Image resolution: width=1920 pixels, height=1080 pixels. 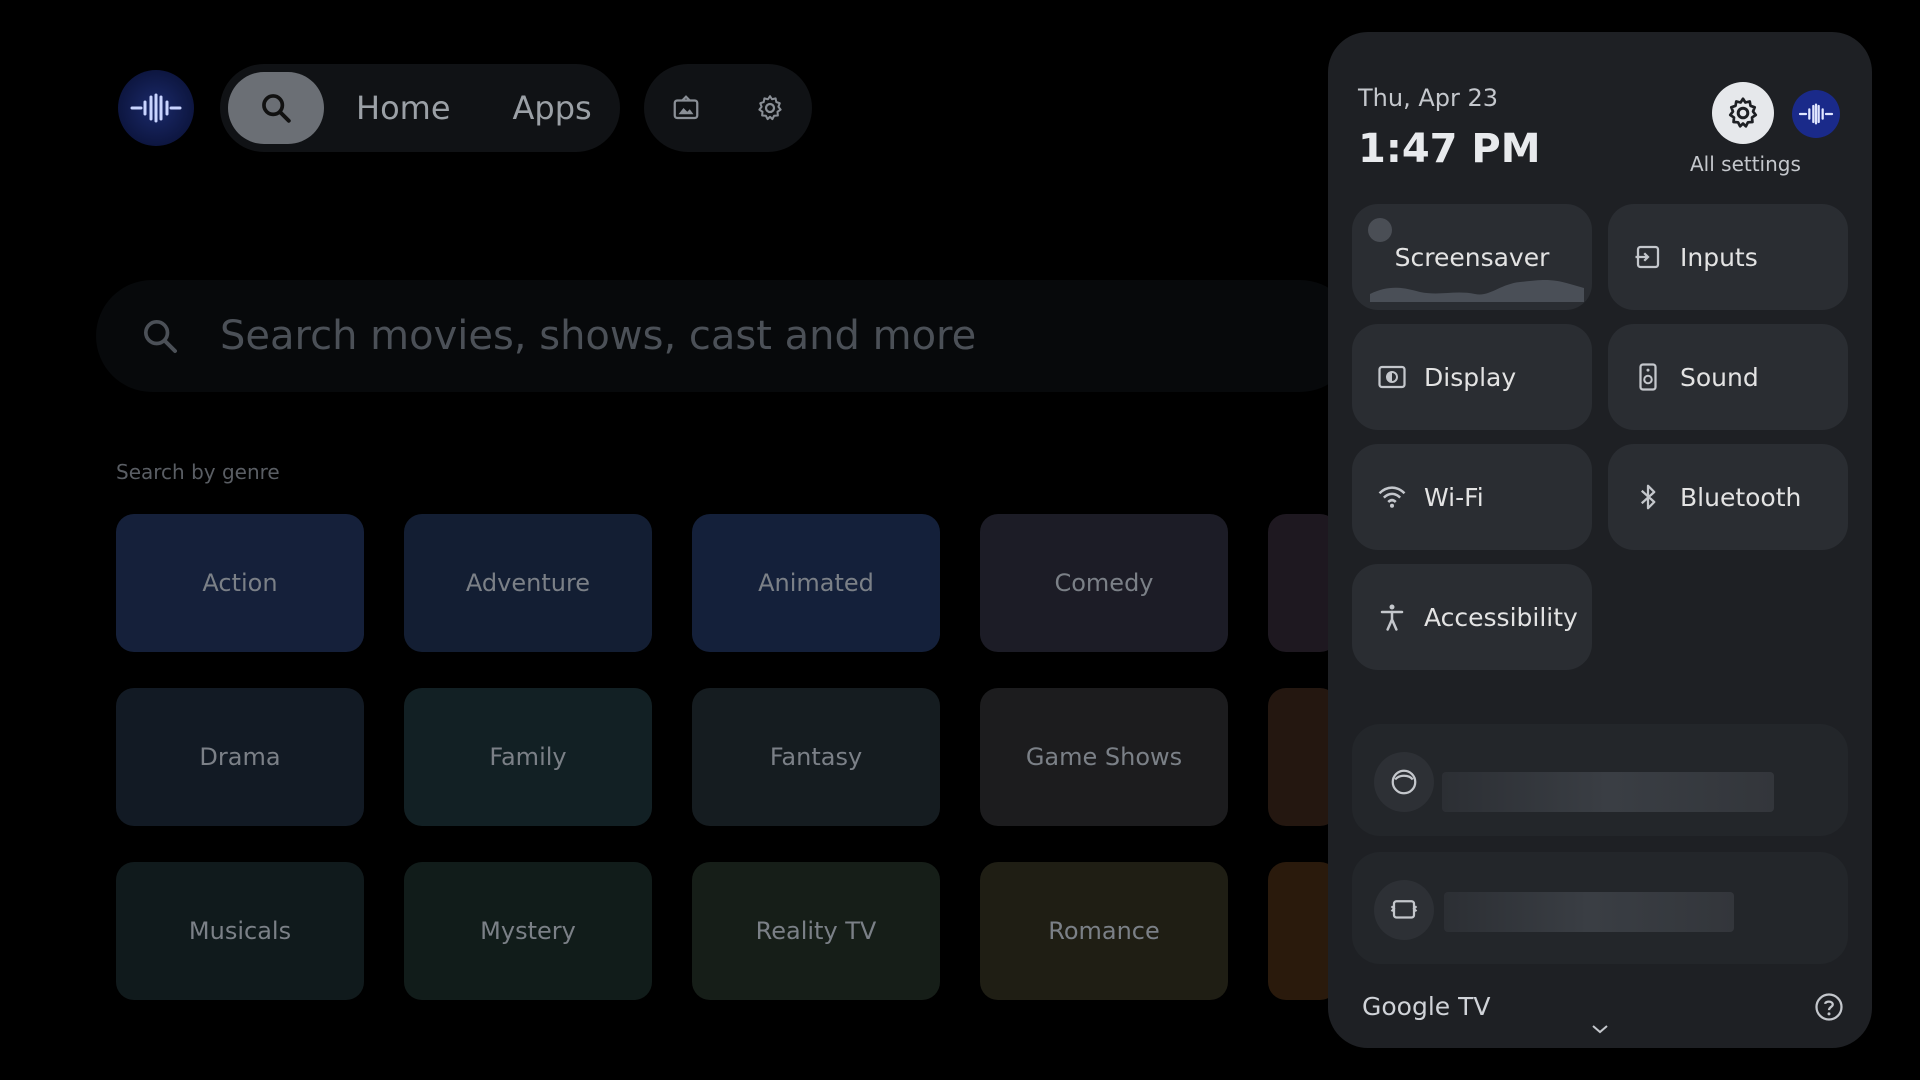 I want to click on search-tab, so click(x=276, y=108).